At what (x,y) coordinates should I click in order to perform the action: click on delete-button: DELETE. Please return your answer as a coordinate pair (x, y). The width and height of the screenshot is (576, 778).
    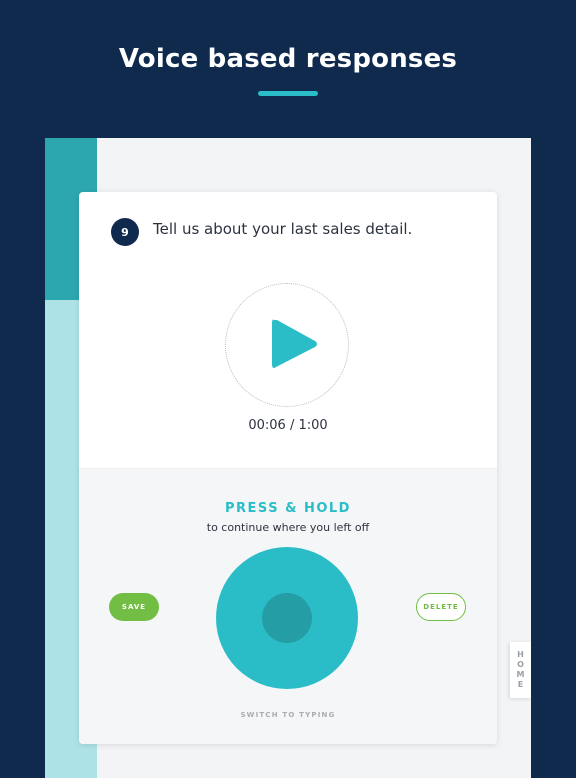
    Looking at the image, I should click on (441, 607).